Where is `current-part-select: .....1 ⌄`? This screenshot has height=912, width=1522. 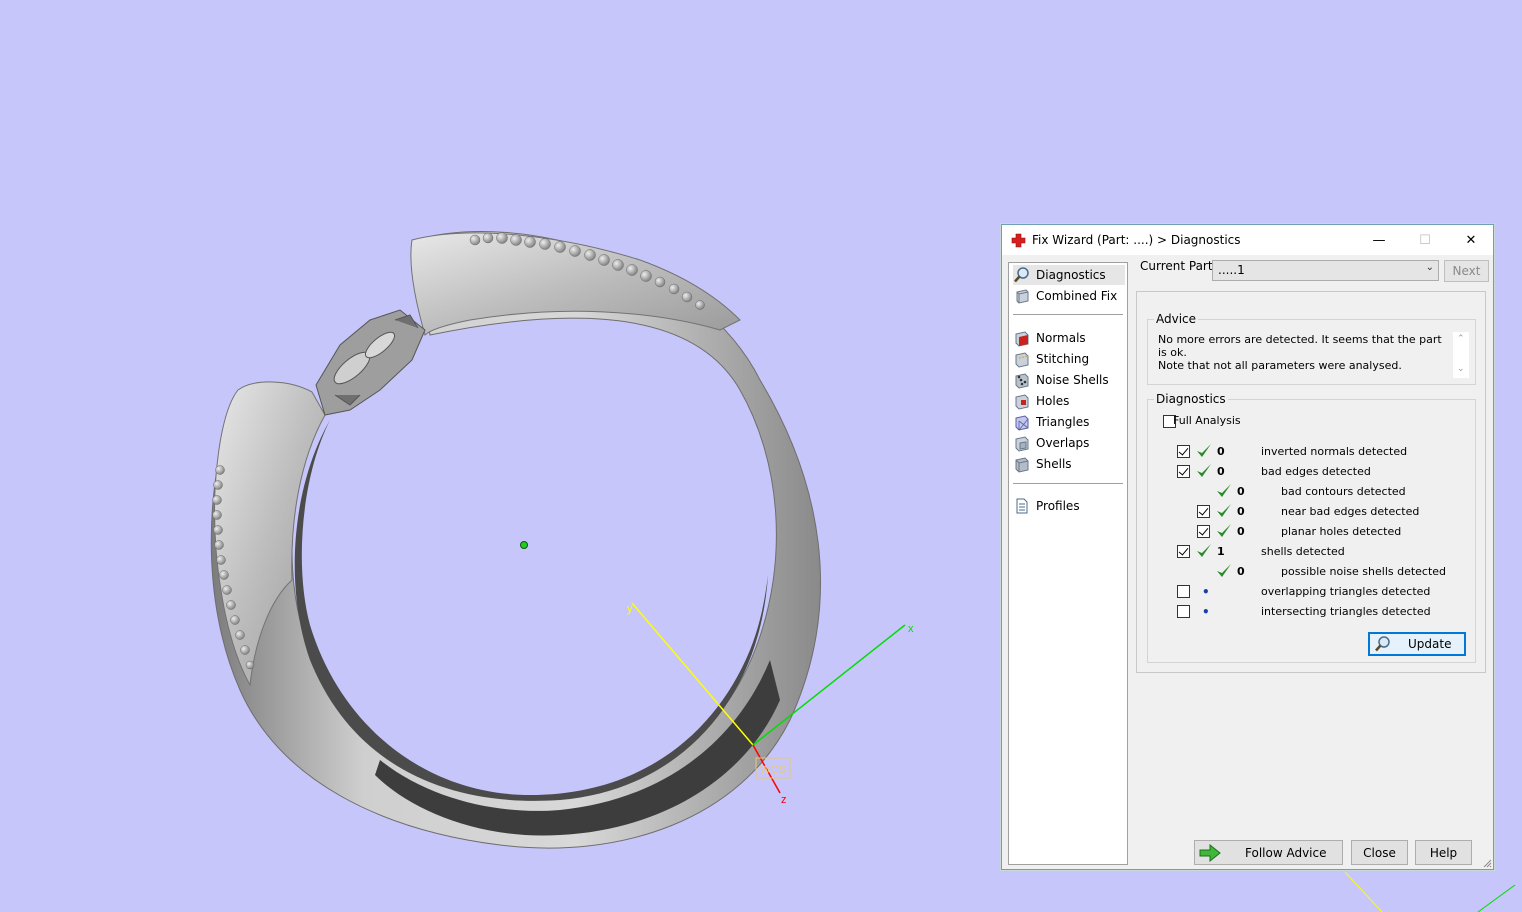 current-part-select: .....1 ⌄ is located at coordinates (1325, 270).